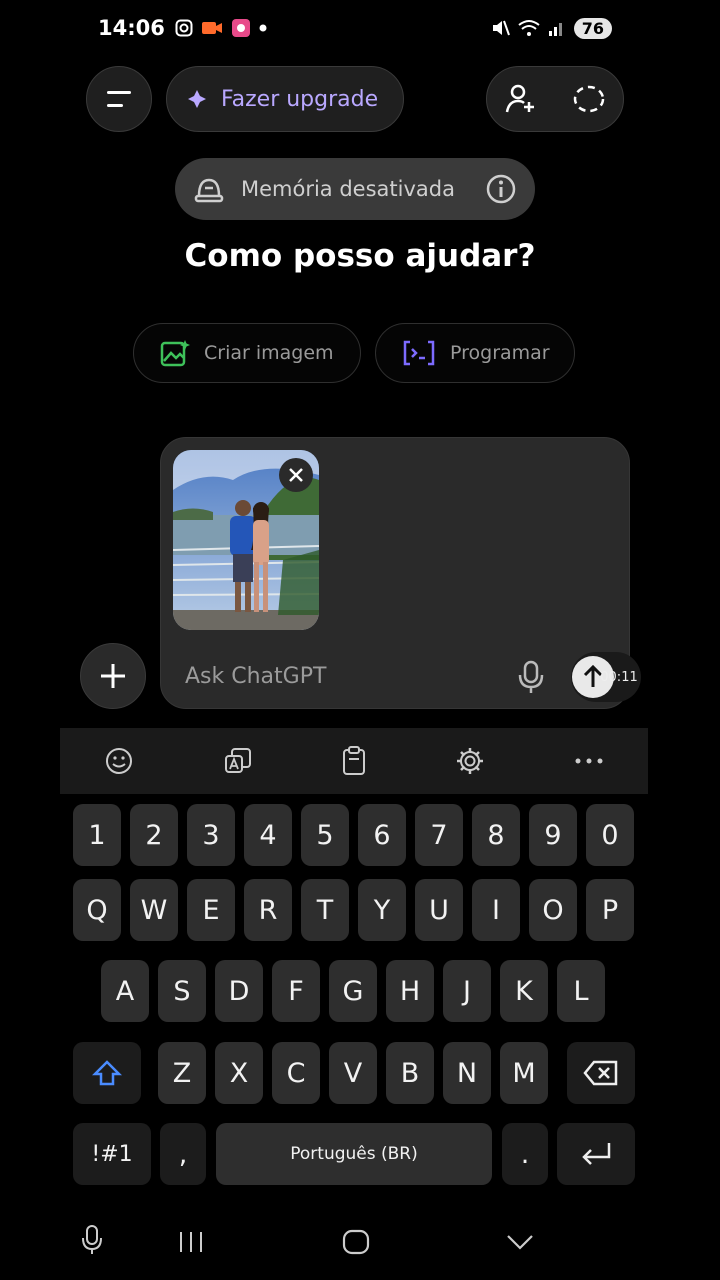 This screenshot has height=1280, width=720. I want to click on shift-arrow-icon, so click(107, 1073).